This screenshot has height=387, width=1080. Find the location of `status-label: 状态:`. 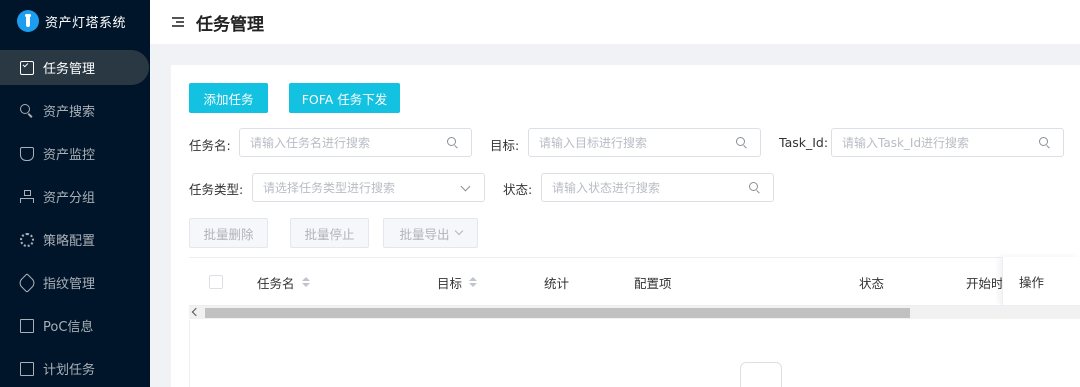

status-label: 状态: is located at coordinates (518, 189).